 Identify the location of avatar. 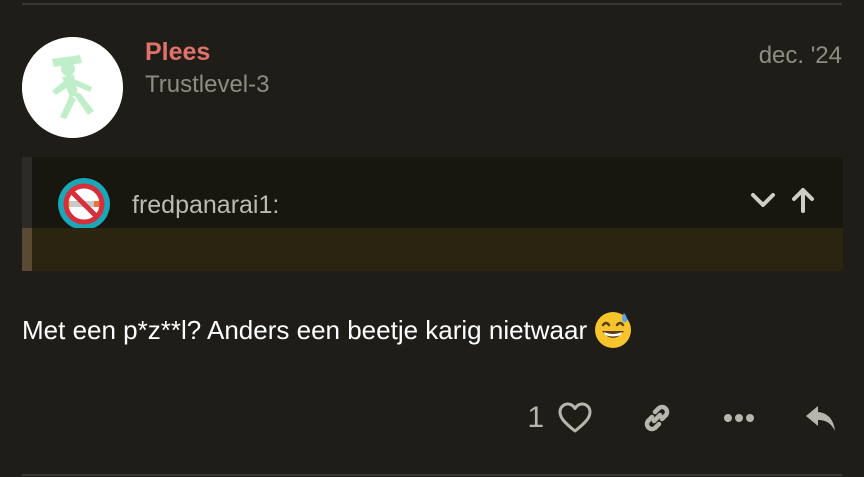
(72, 87).